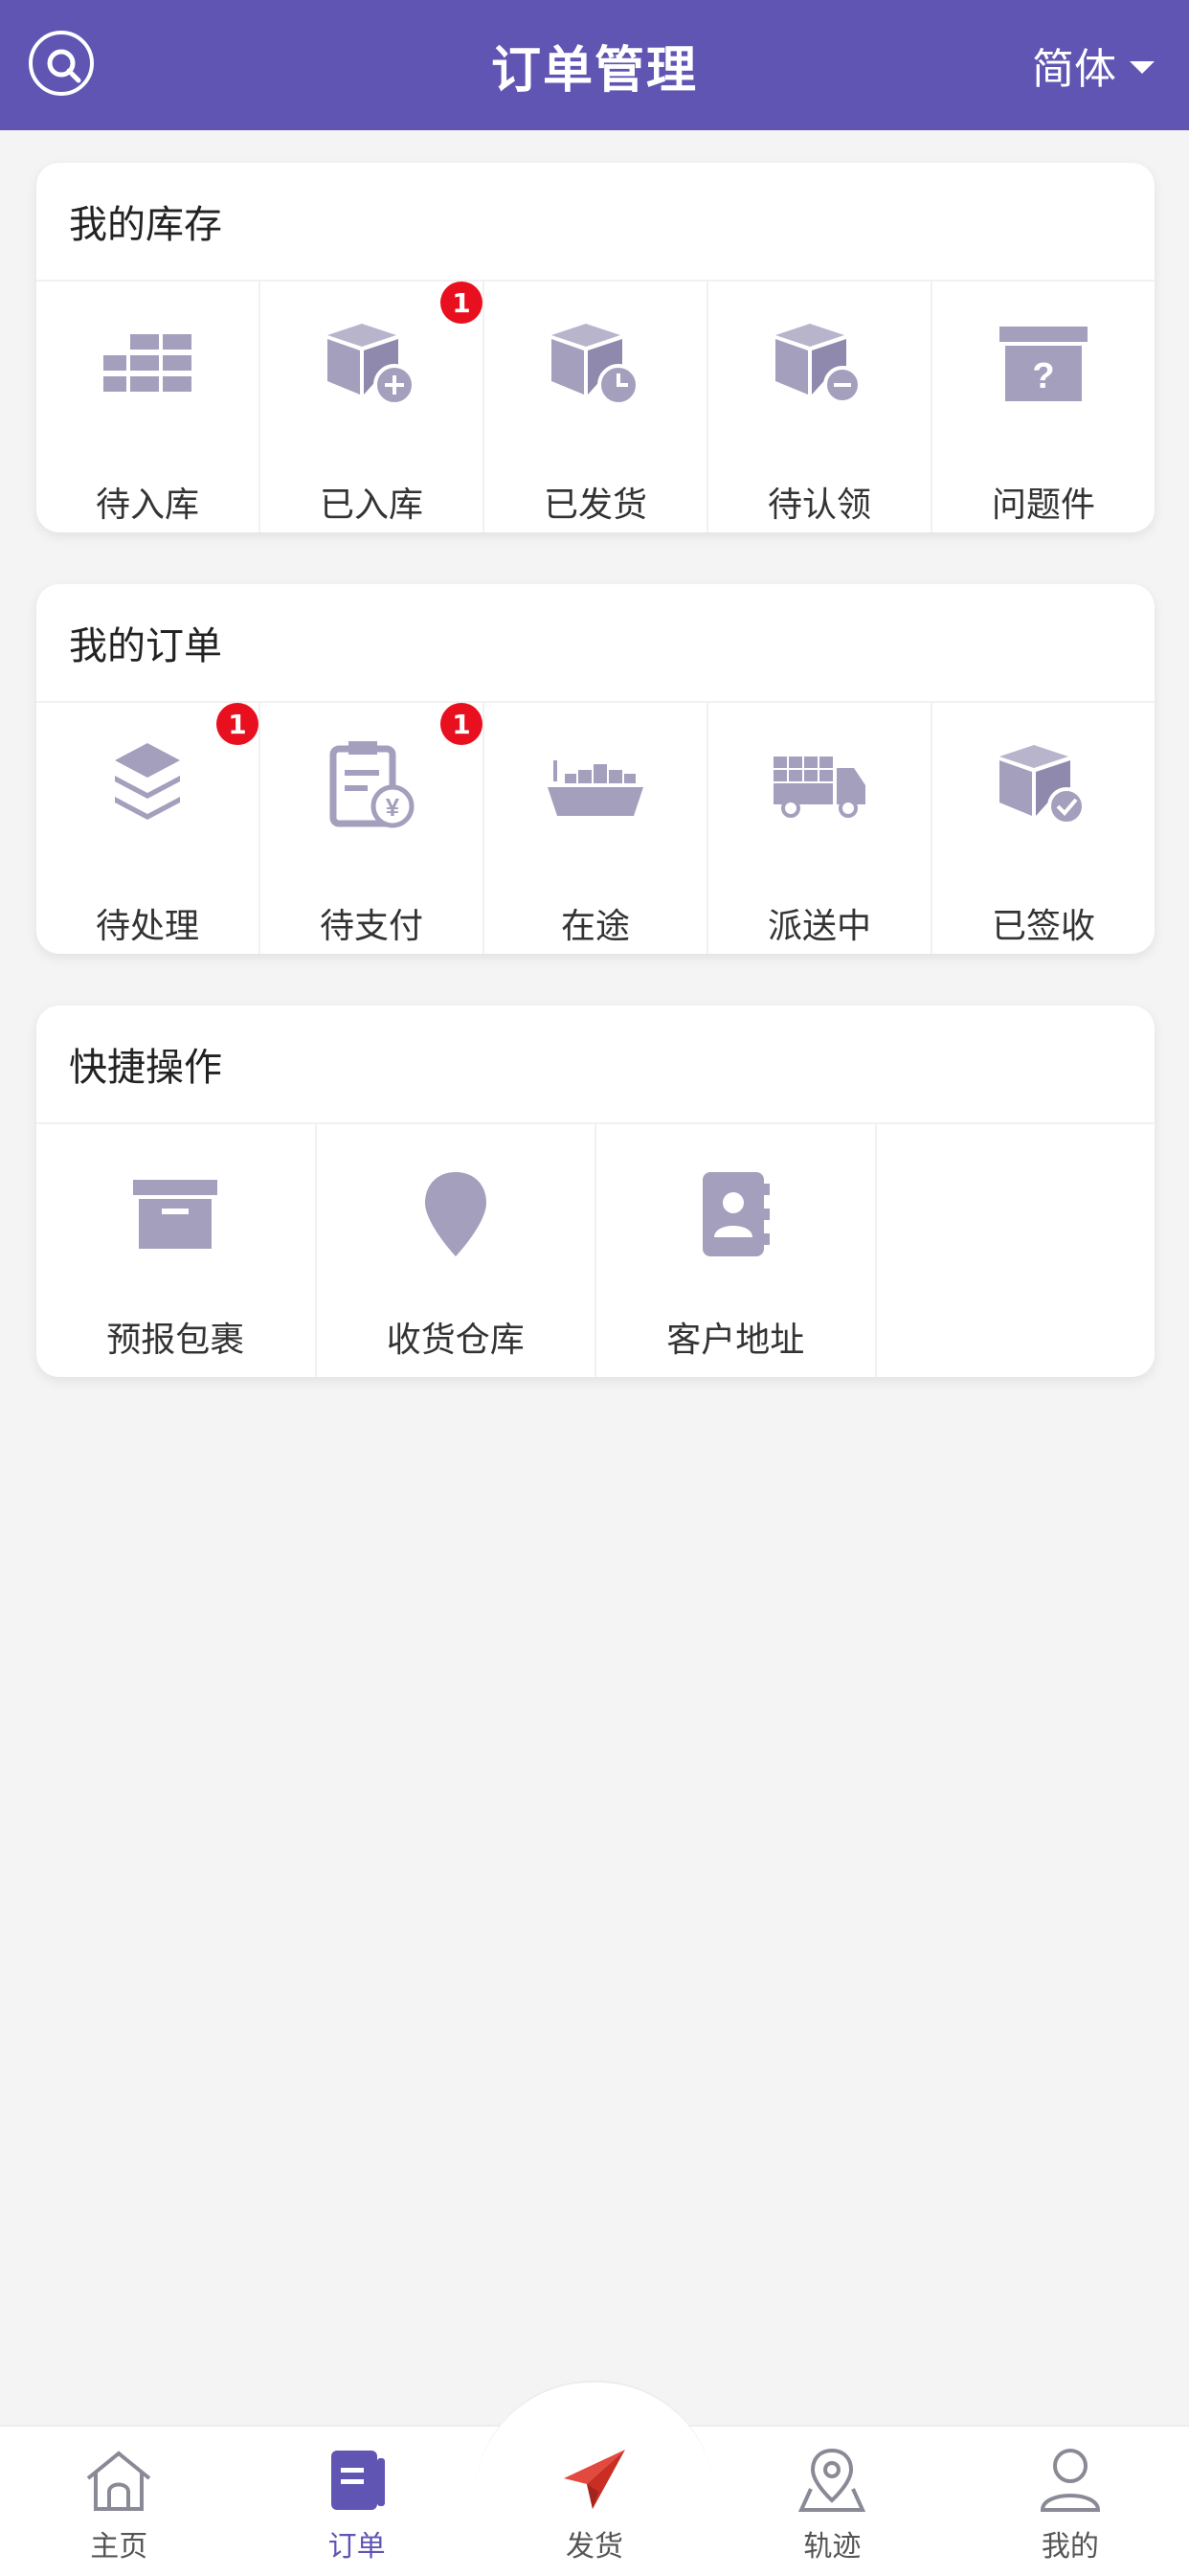  I want to click on page-title: 订单管理, so click(594, 70).